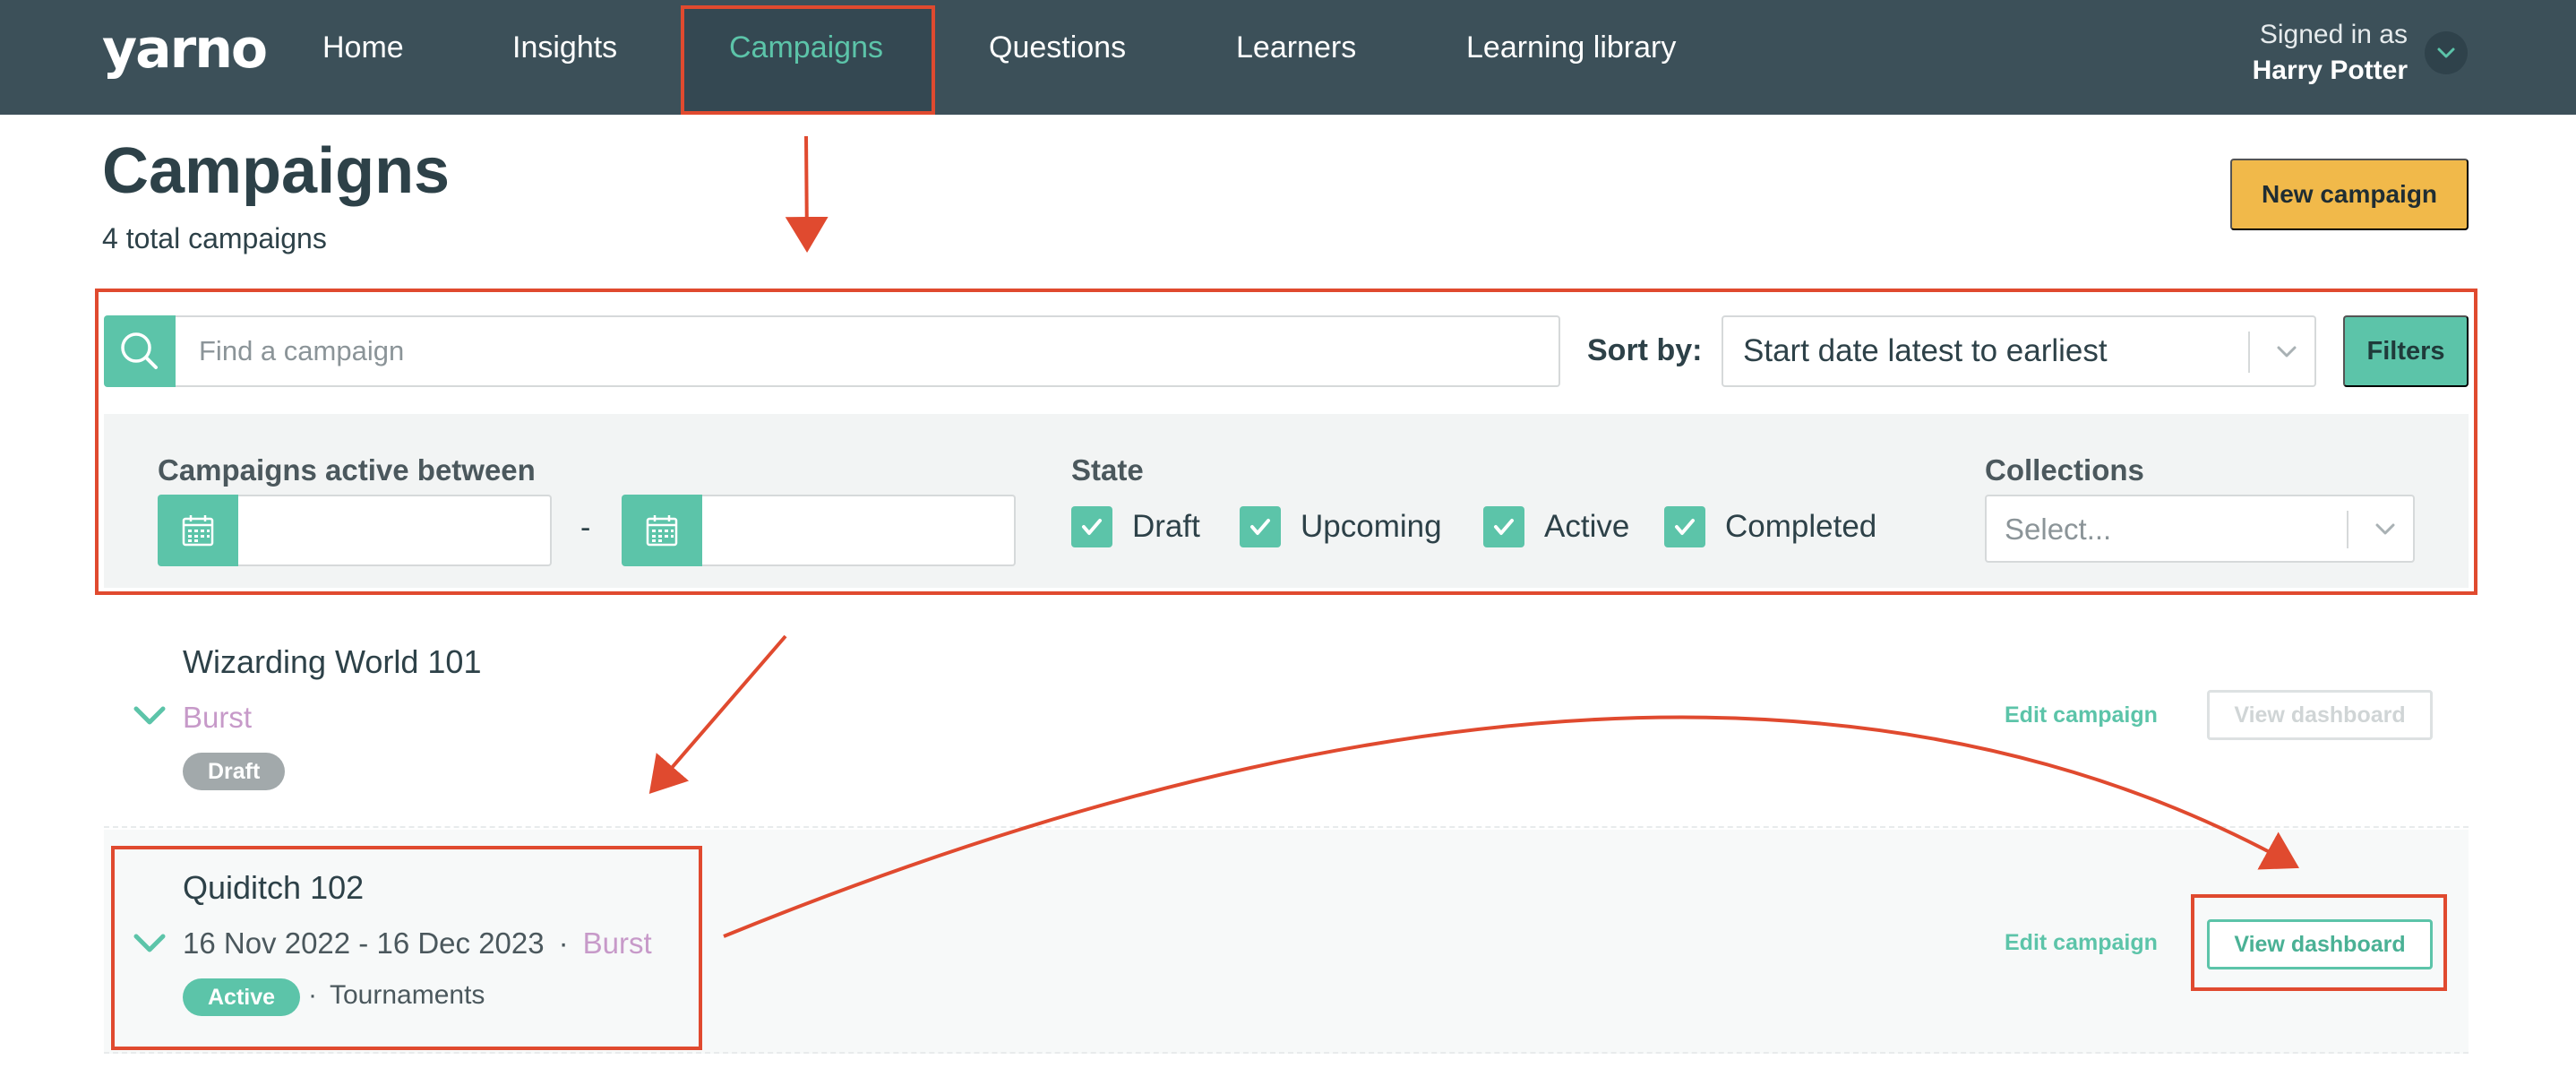 This screenshot has height=1077, width=2576. Describe the element at coordinates (395, 530) in the screenshot. I see `start-date-input` at that location.